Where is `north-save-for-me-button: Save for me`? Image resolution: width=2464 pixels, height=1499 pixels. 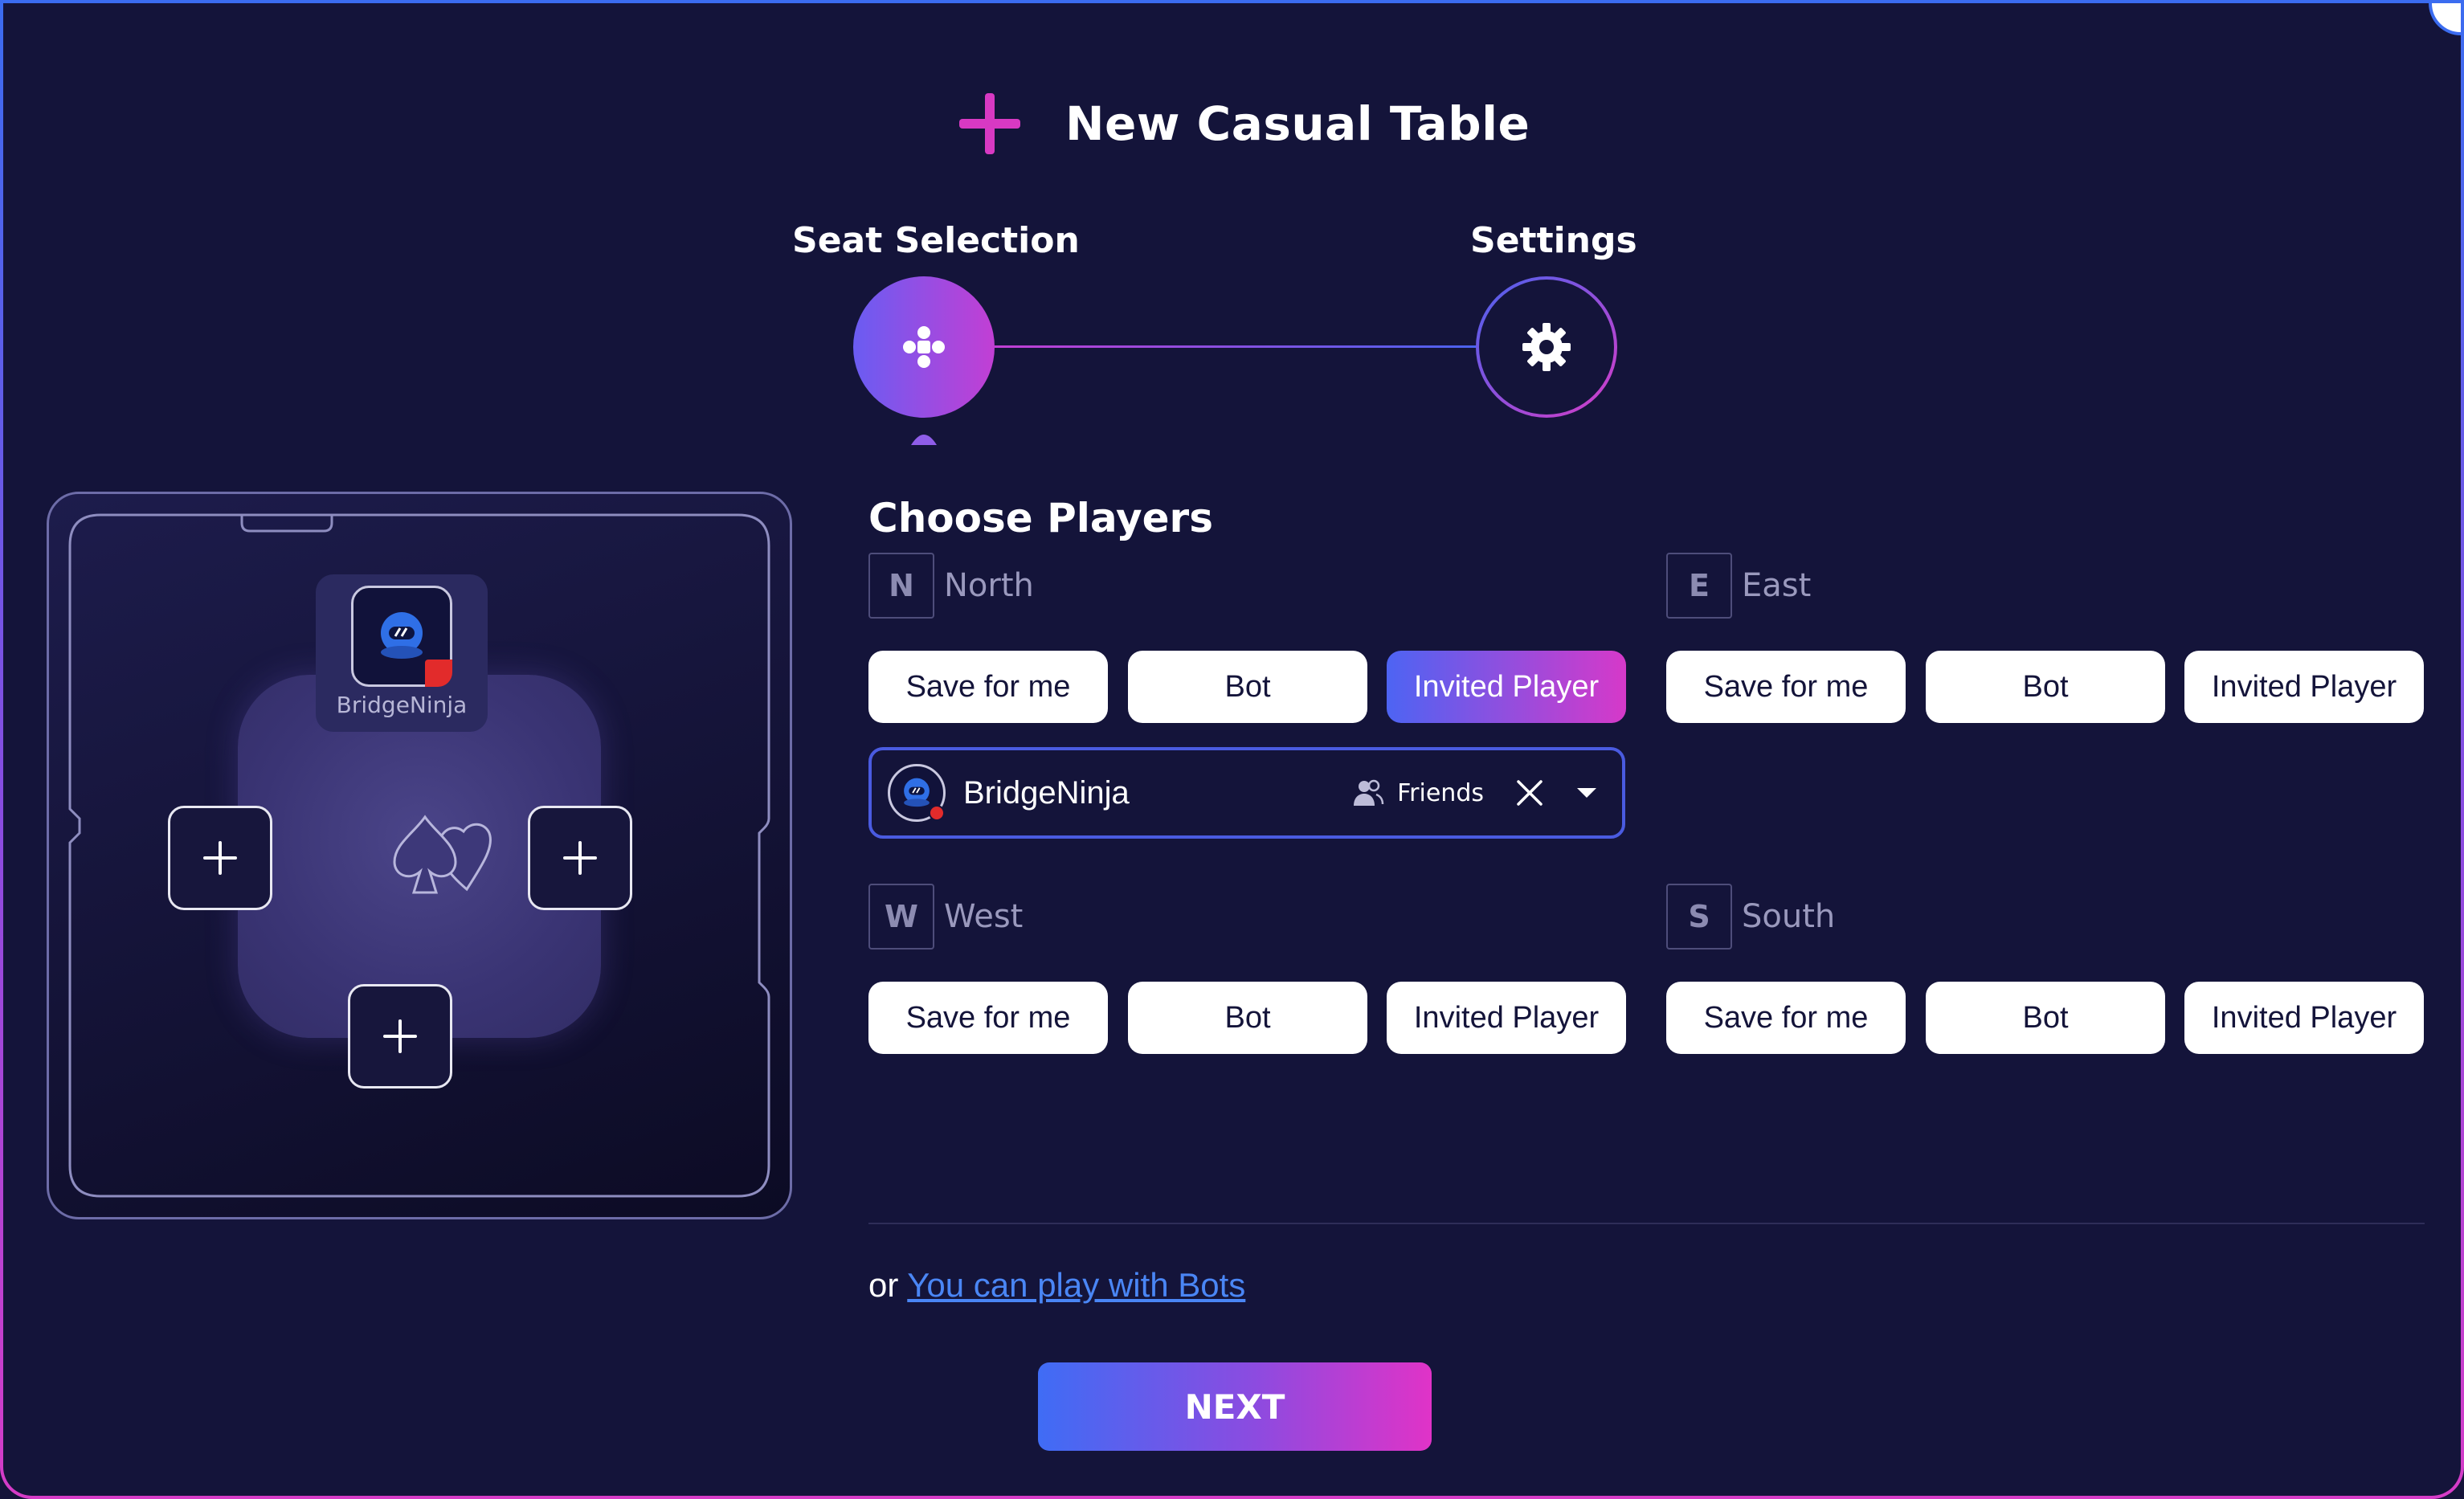 north-save-for-me-button: Save for me is located at coordinates (988, 687).